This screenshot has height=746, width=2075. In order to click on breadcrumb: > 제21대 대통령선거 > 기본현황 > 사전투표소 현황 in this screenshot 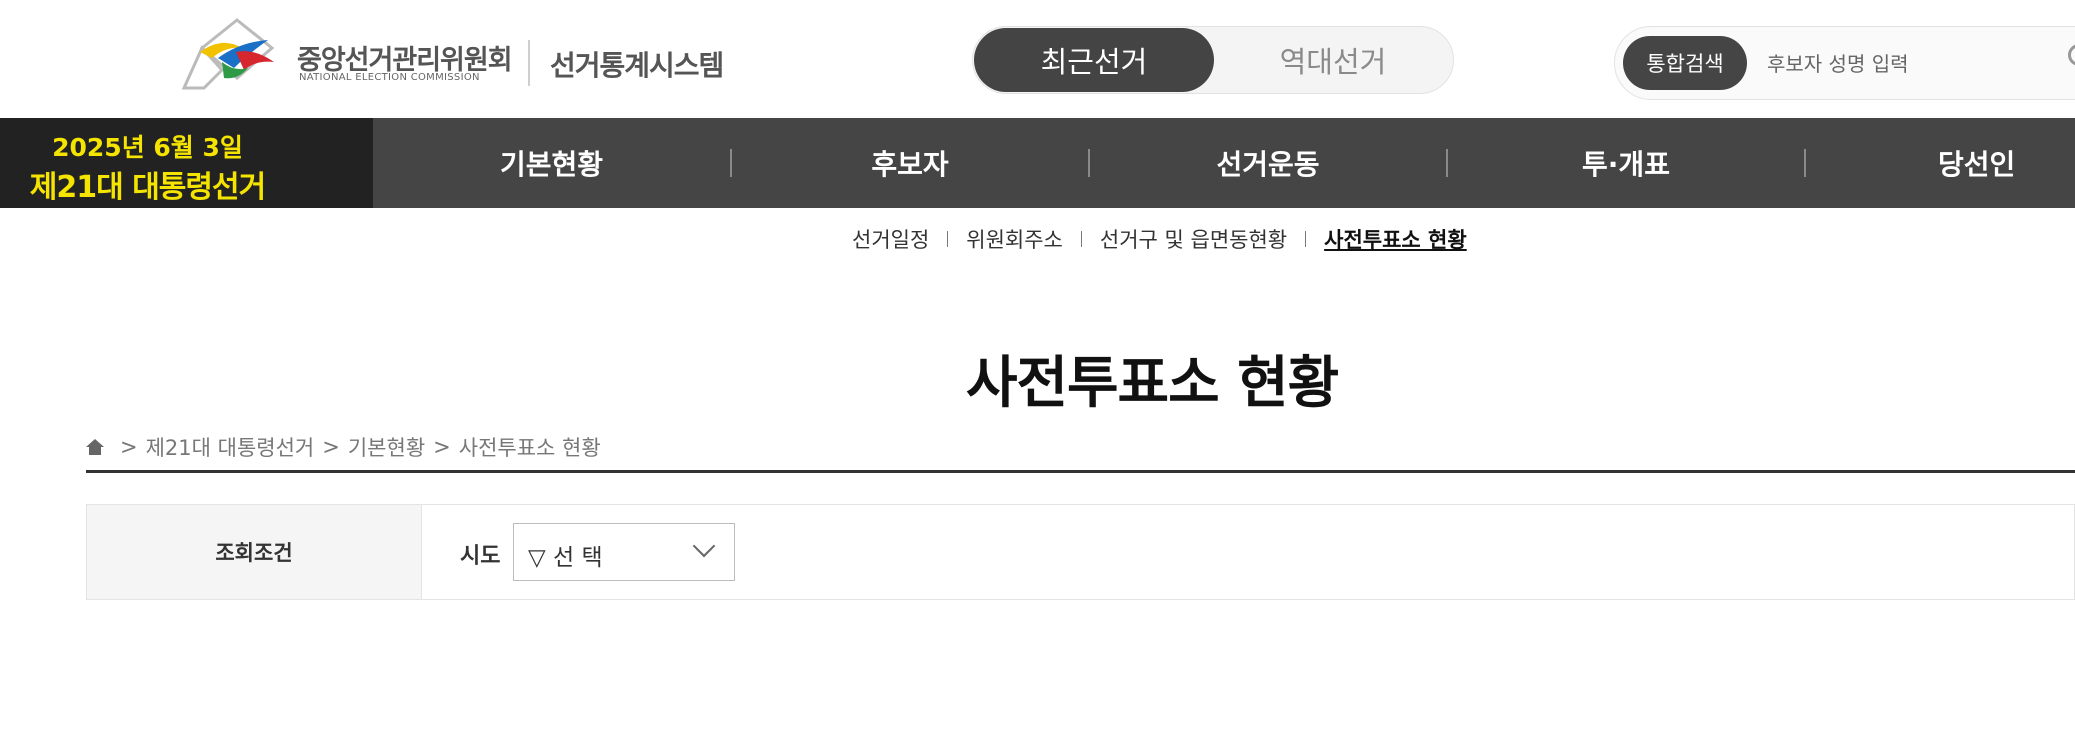, I will do `click(343, 447)`.